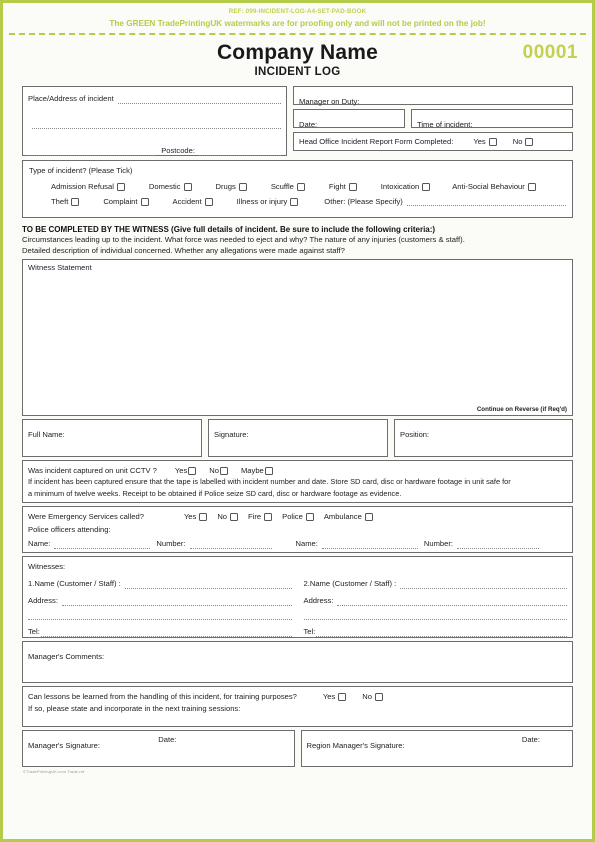  I want to click on full-name-box: Full Name:, so click(112, 438).